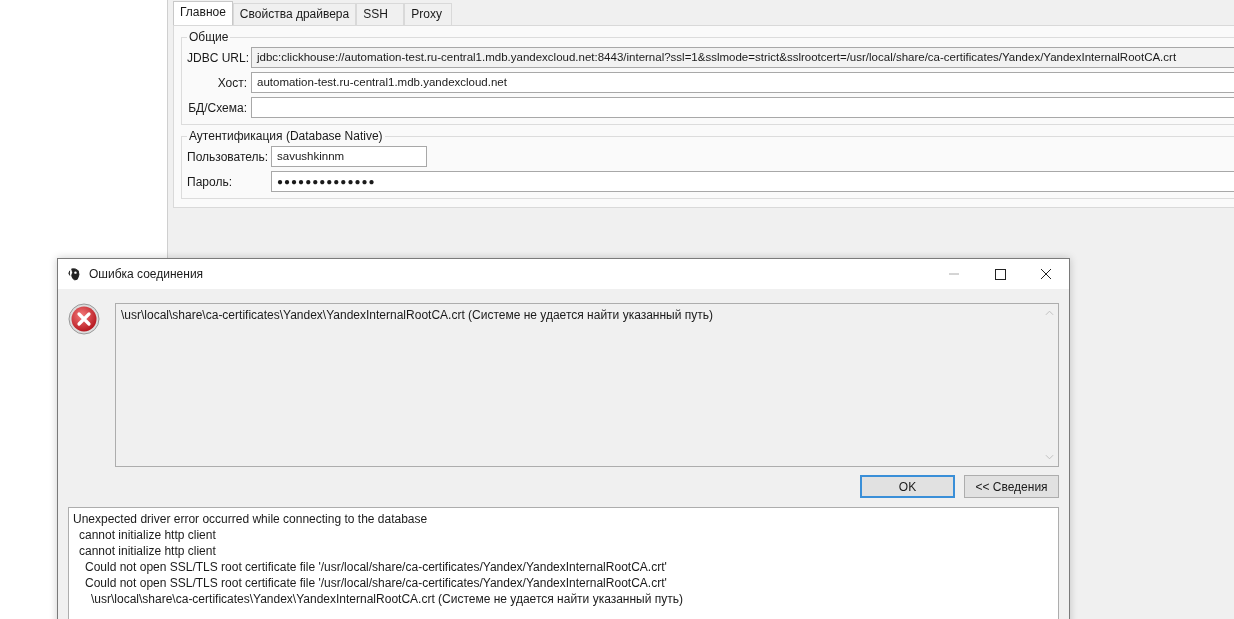  What do you see at coordinates (203, 13) in the screenshot?
I see `tab: Главное` at bounding box center [203, 13].